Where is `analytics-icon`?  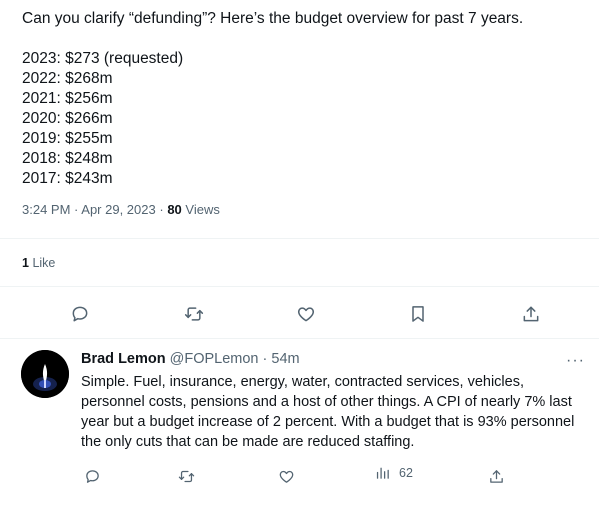 analytics-icon is located at coordinates (382, 473).